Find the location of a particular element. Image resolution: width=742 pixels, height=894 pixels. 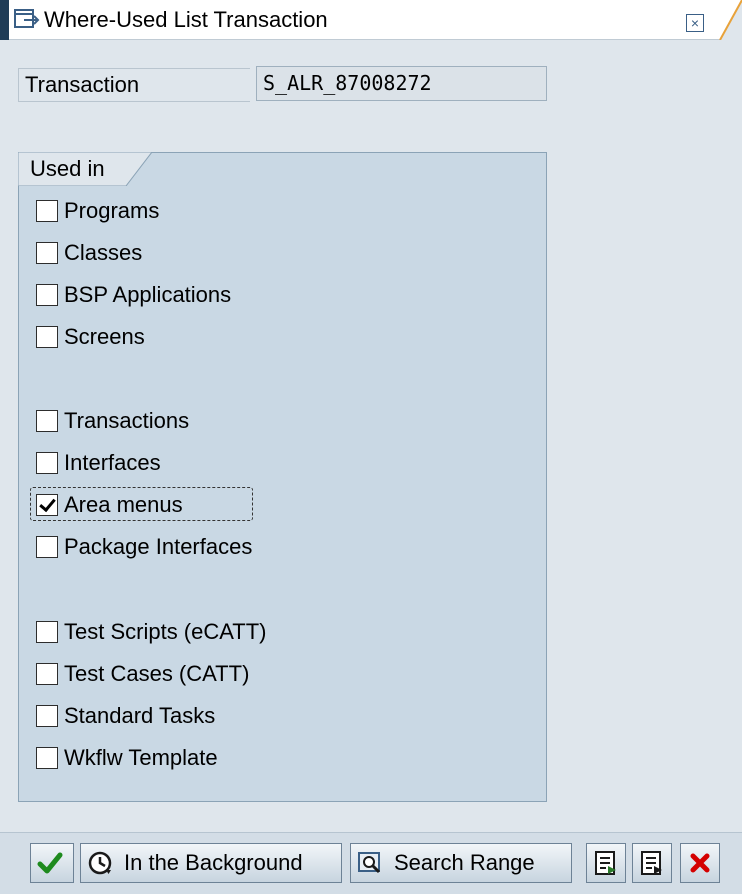

checkbox-test-cases: Test Cases (CATT) is located at coordinates (142, 674).